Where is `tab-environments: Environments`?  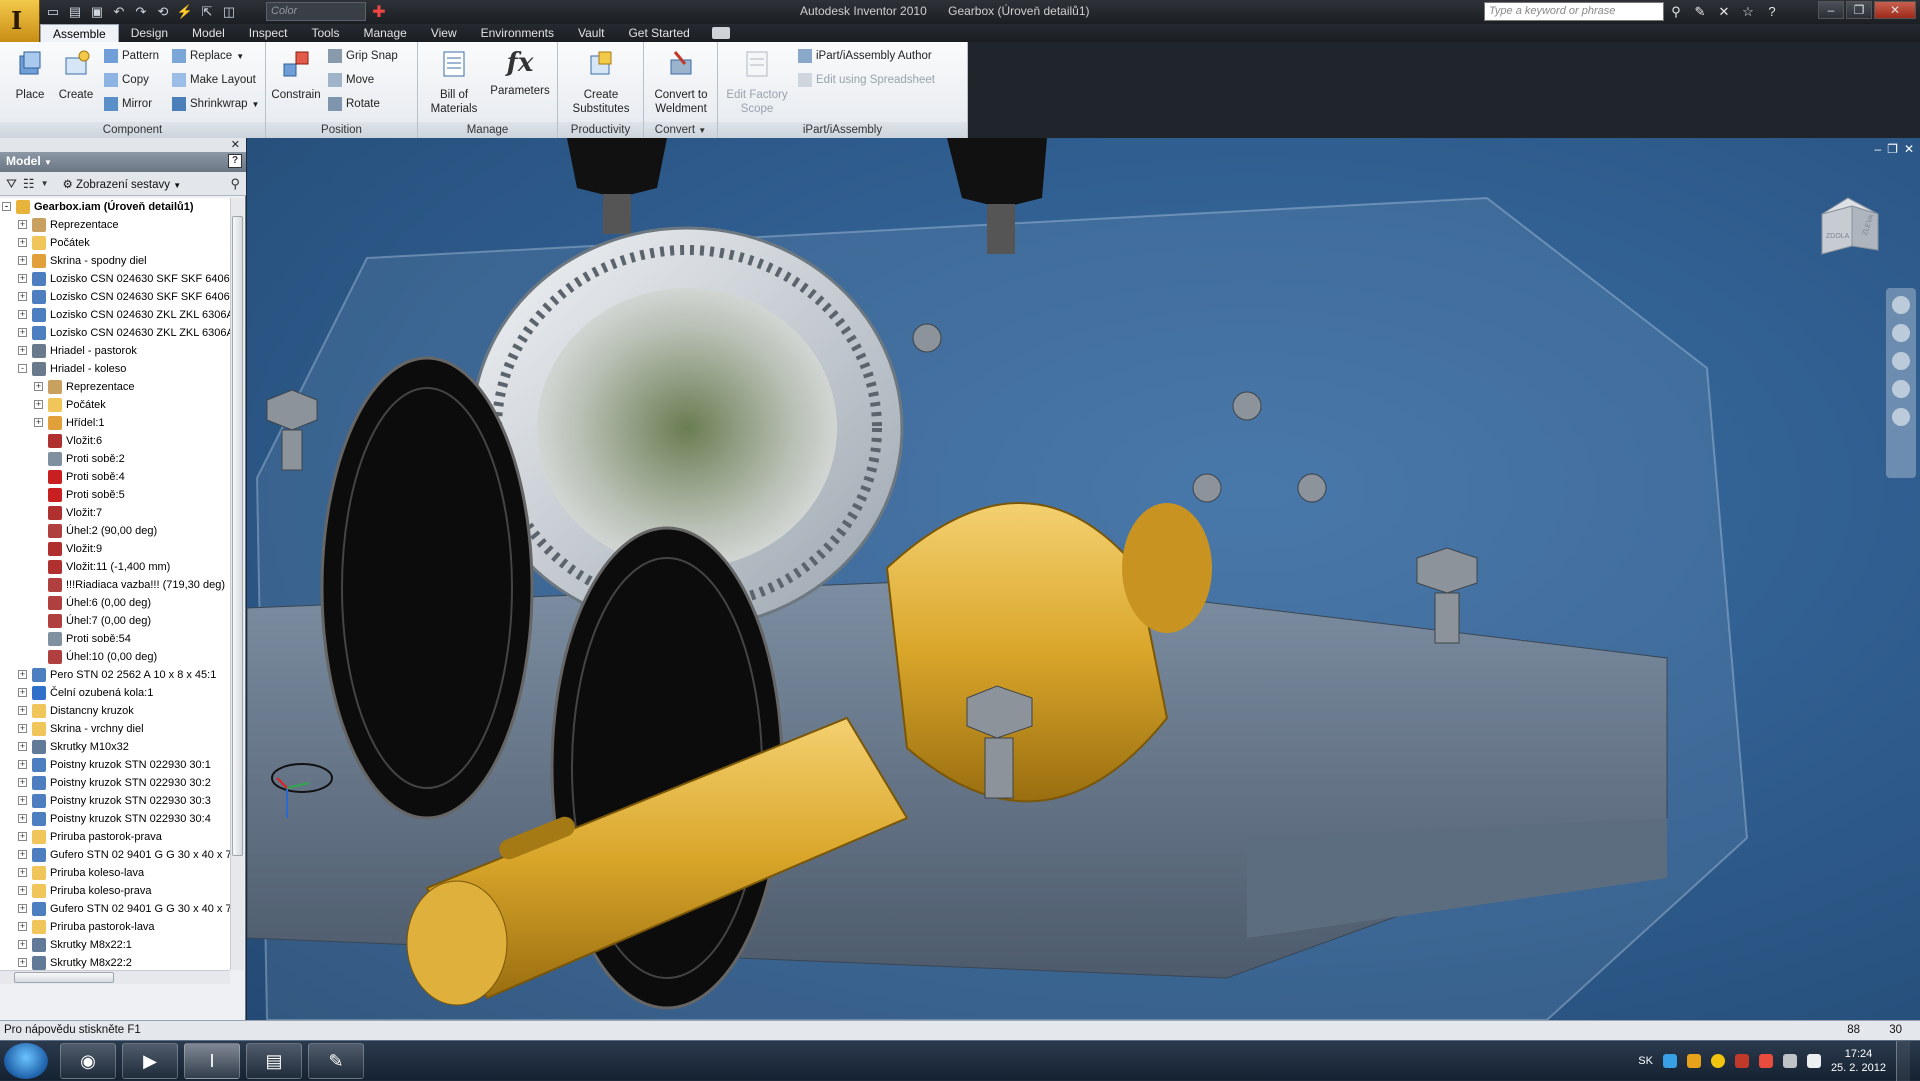 tab-environments: Environments is located at coordinates (517, 33).